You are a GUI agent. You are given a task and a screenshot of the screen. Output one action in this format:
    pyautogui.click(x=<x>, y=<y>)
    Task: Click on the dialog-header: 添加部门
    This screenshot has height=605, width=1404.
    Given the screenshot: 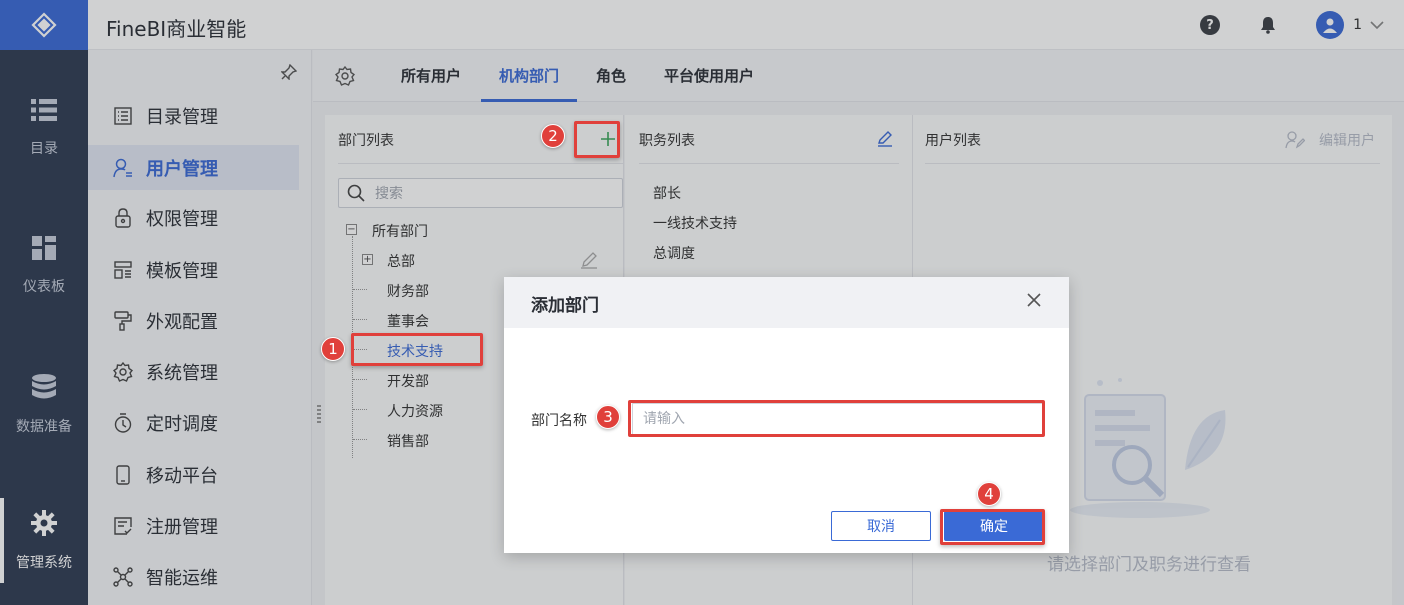 What is the action you would take?
    pyautogui.click(x=786, y=302)
    